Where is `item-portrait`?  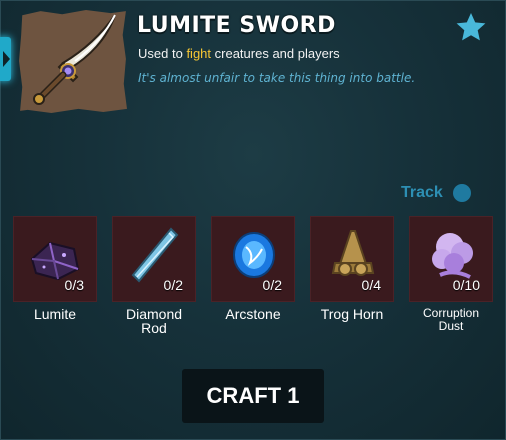 item-portrait is located at coordinates (73, 61).